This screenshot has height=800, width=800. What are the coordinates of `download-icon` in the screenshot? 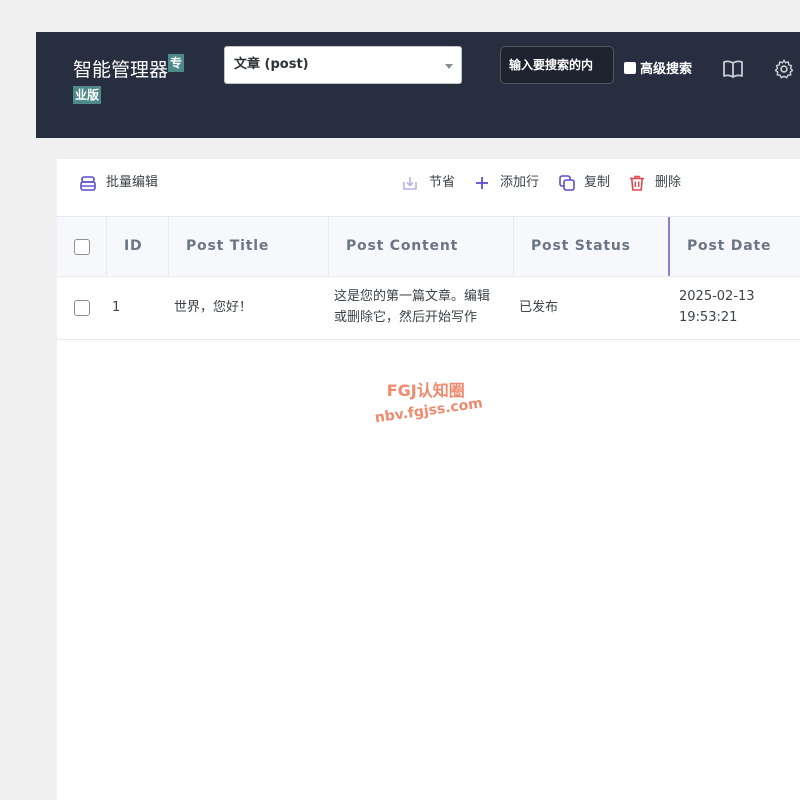 It's located at (410, 183).